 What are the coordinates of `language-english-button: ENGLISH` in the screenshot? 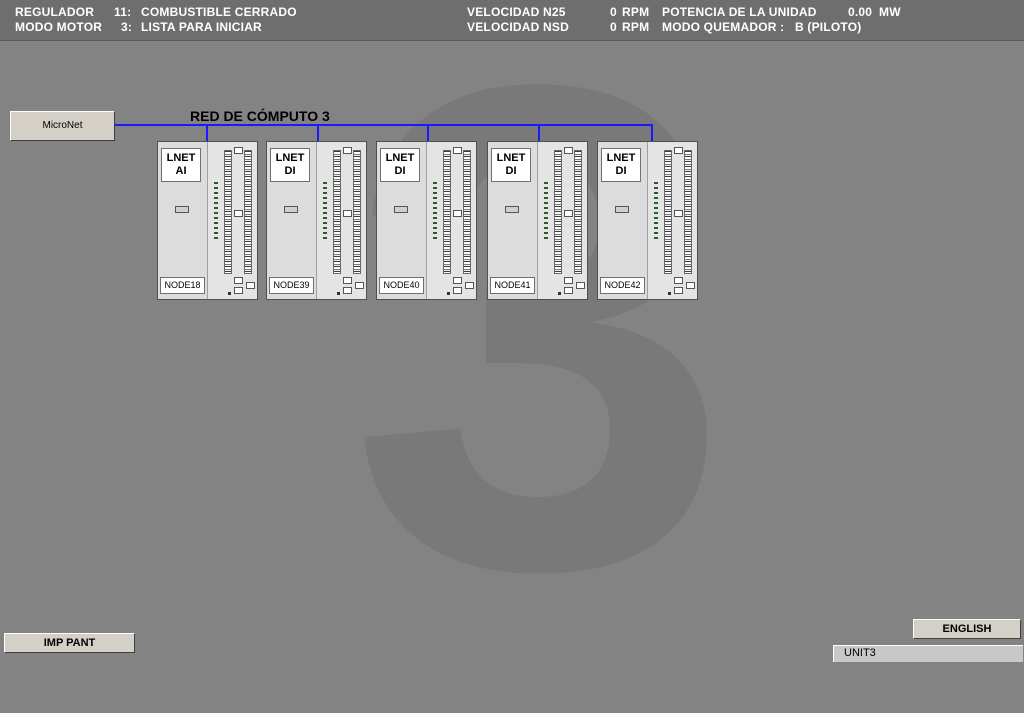 It's located at (967, 629).